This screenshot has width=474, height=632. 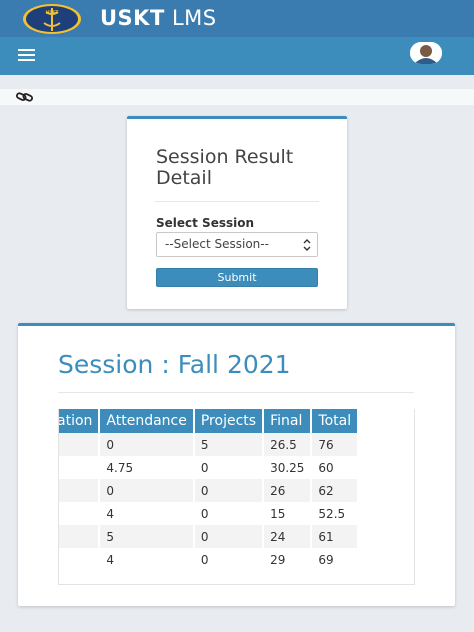 What do you see at coordinates (335, 536) in the screenshot?
I see `table-cell: 61` at bounding box center [335, 536].